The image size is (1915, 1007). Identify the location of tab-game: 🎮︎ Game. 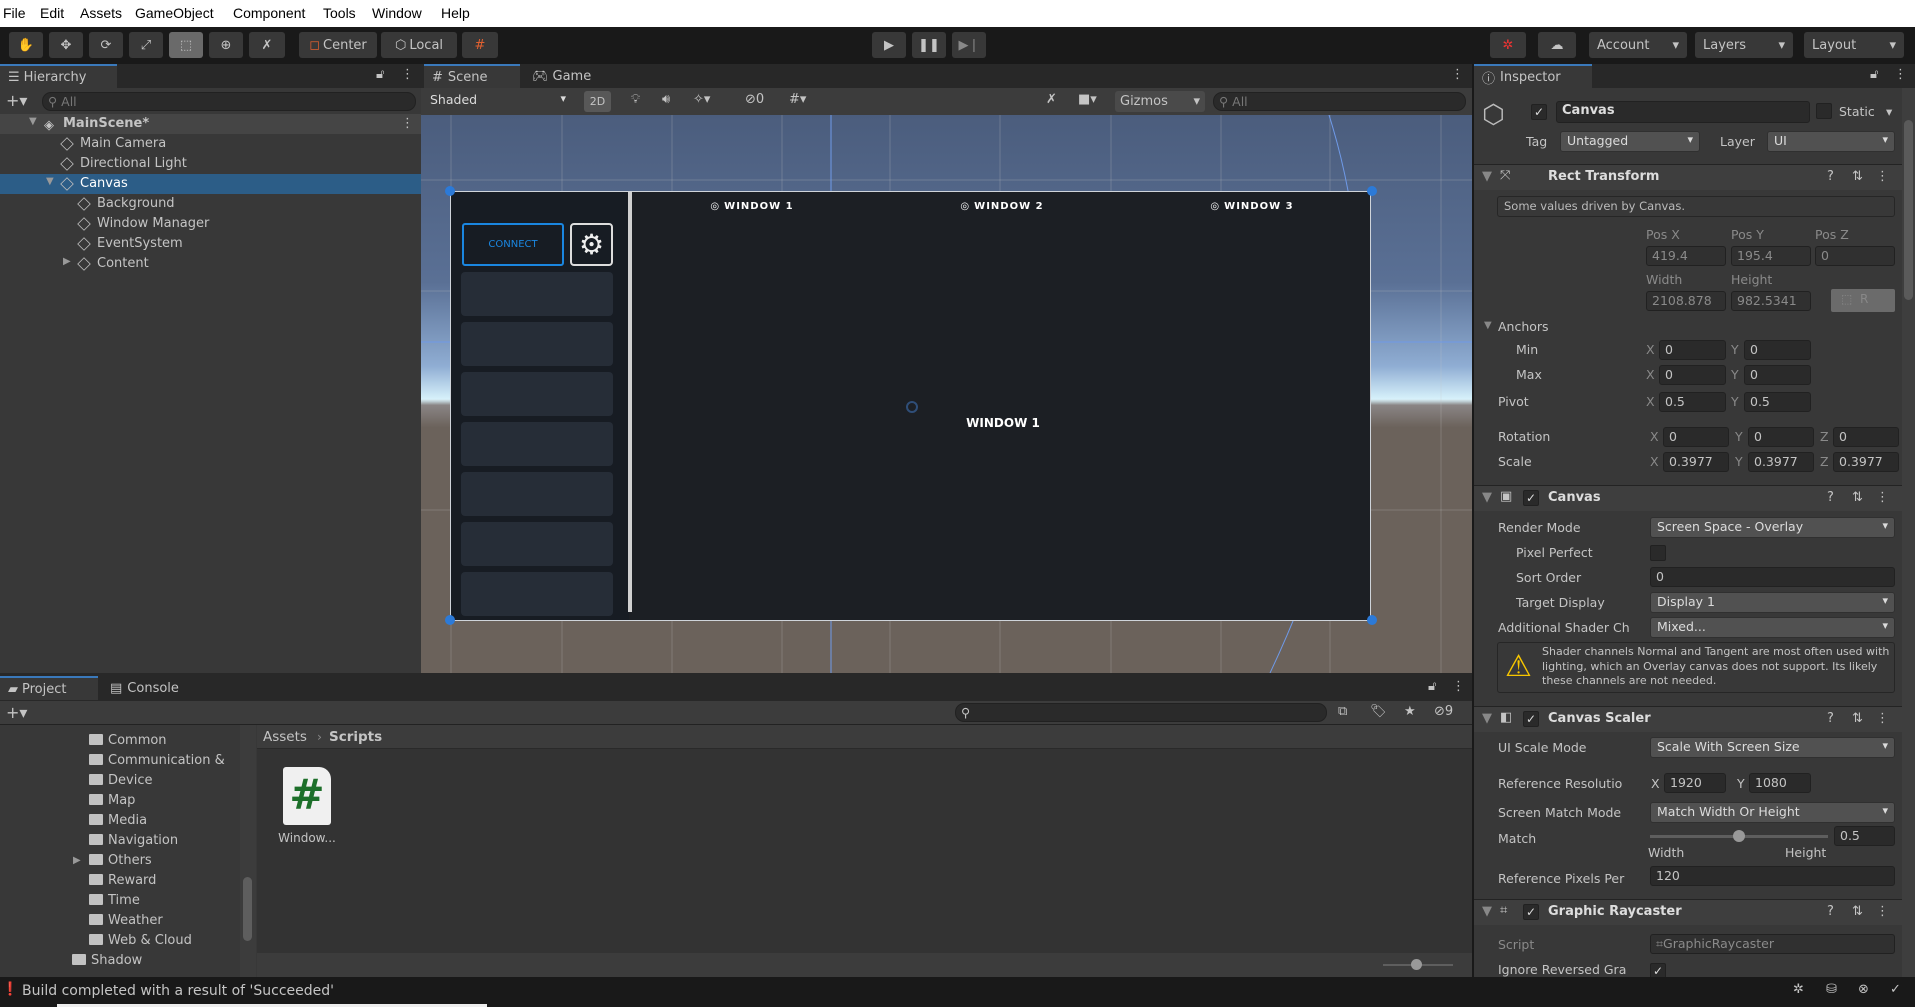
(569, 76).